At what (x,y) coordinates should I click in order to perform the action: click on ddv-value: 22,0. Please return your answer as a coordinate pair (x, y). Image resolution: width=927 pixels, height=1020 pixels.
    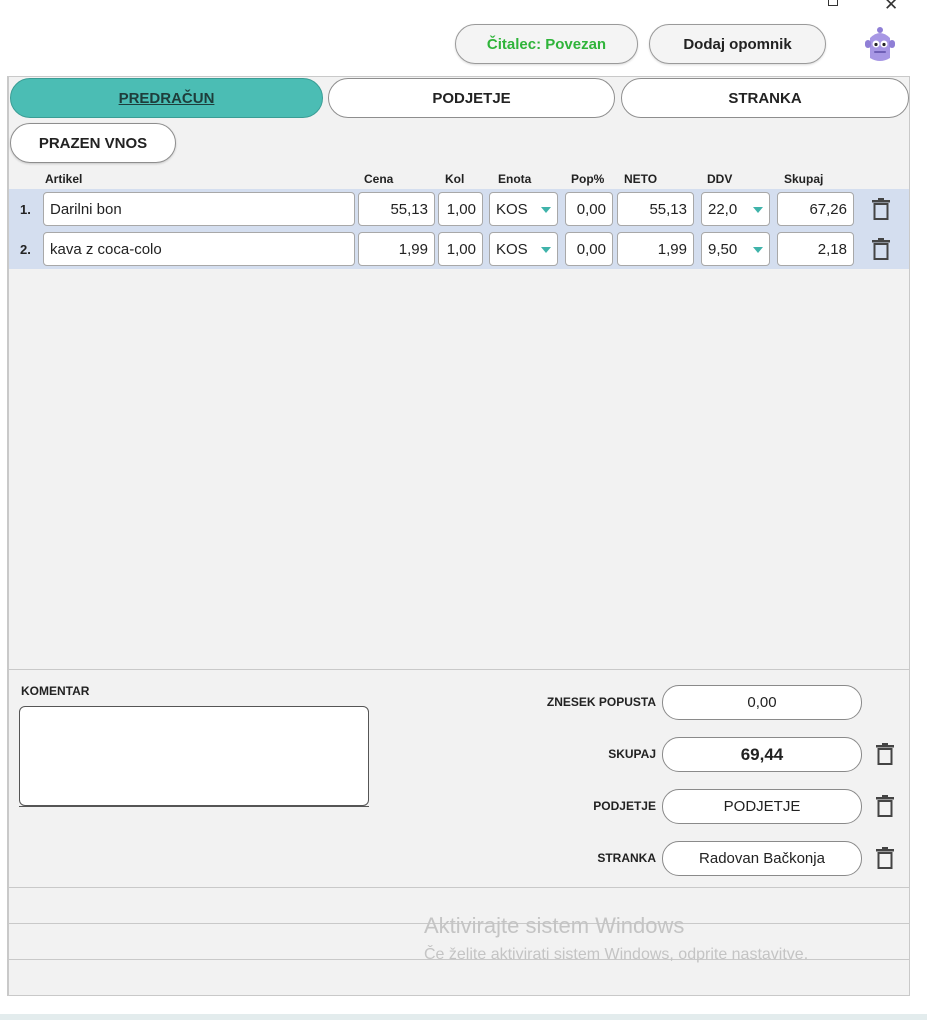
    Looking at the image, I should click on (723, 209).